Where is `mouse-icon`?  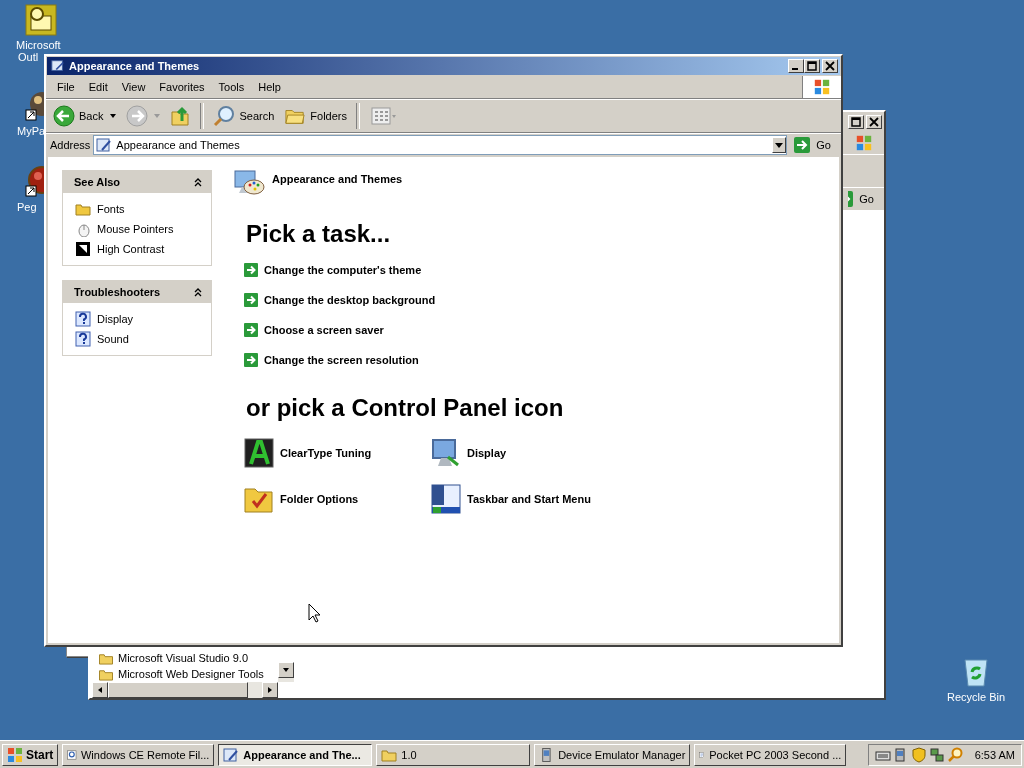
mouse-icon is located at coordinates (83, 229).